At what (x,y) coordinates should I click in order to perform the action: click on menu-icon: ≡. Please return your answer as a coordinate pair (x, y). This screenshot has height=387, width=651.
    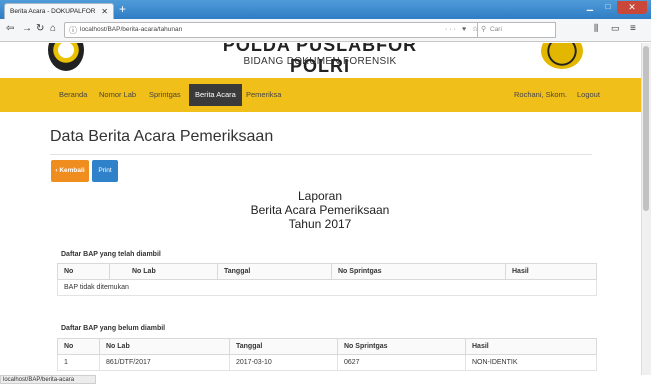
    Looking at the image, I should click on (633, 28).